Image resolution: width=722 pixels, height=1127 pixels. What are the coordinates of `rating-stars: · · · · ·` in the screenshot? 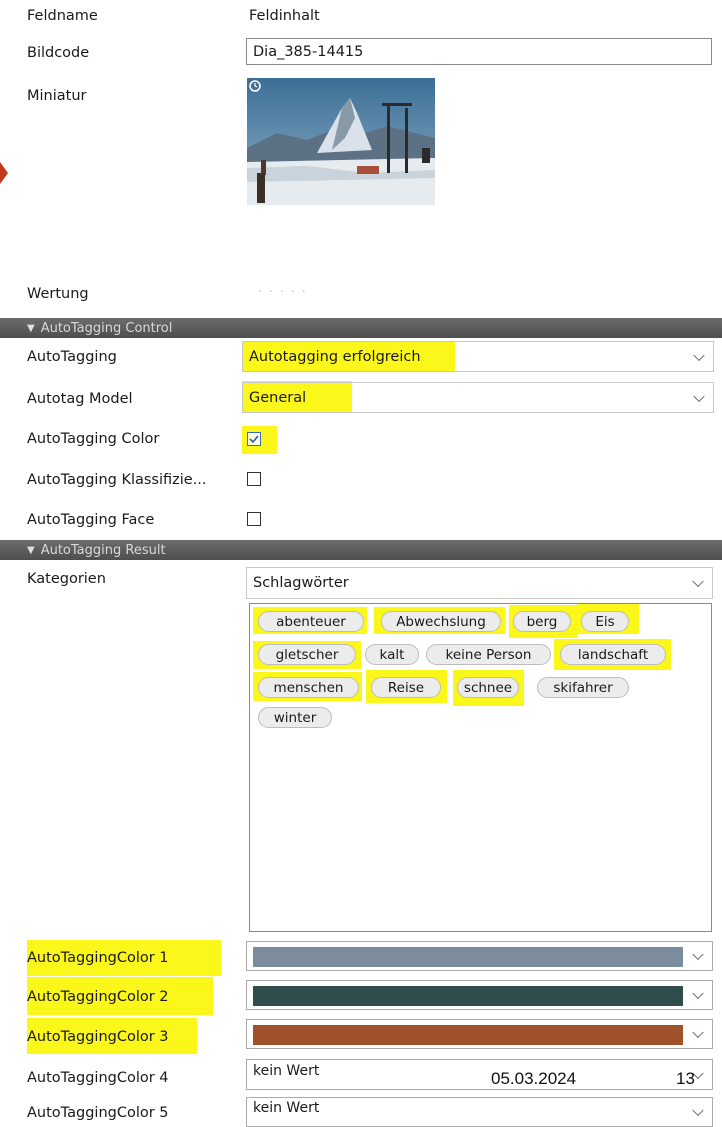 It's located at (282, 291).